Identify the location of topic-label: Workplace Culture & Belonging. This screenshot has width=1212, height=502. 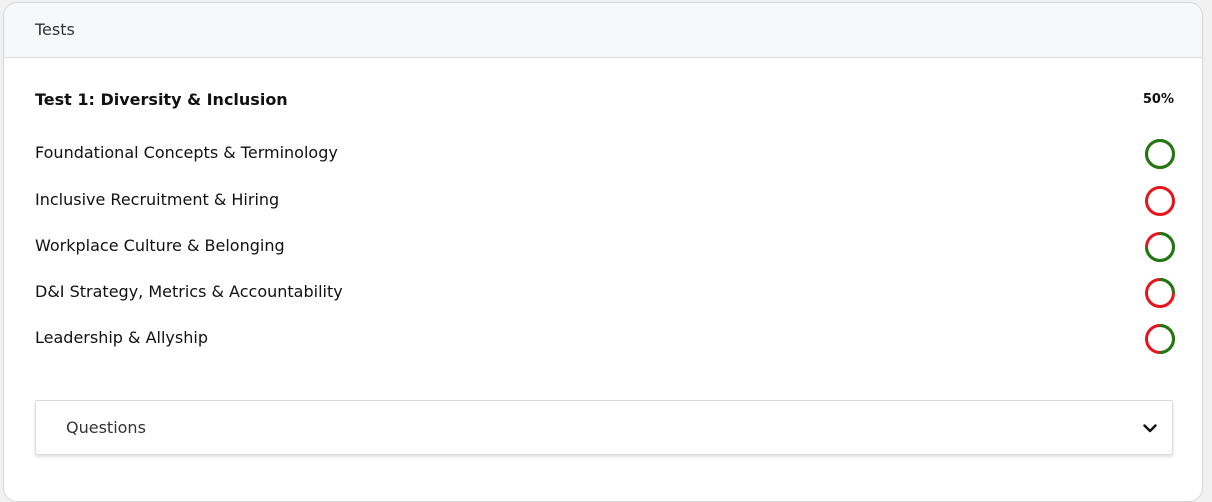
(160, 245).